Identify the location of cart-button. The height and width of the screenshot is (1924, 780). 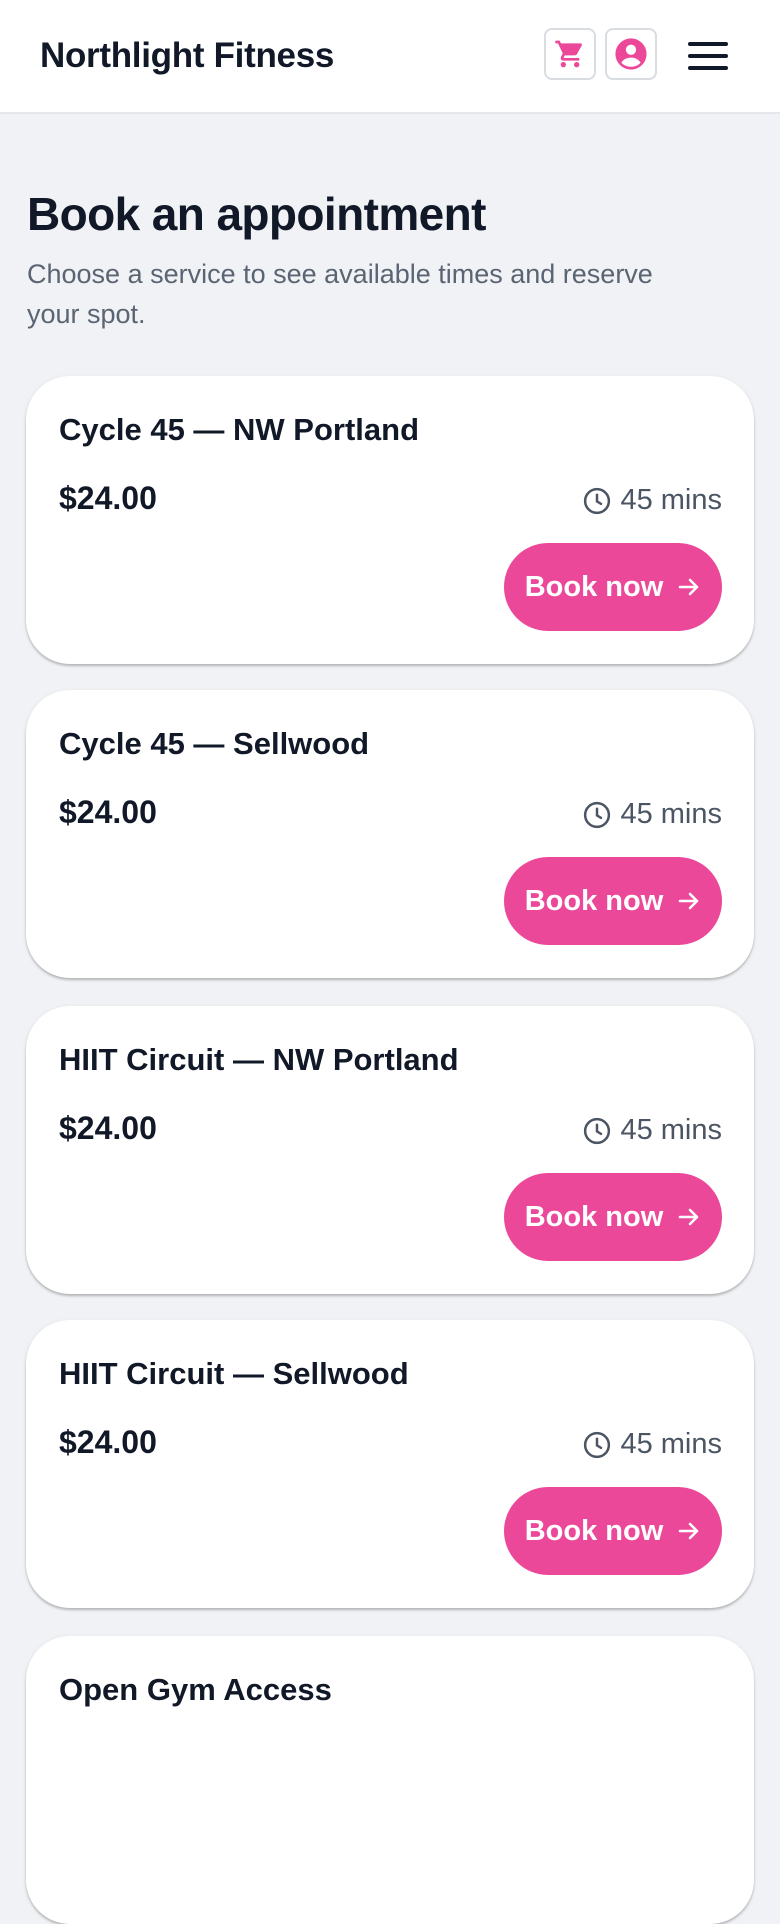
(570, 54).